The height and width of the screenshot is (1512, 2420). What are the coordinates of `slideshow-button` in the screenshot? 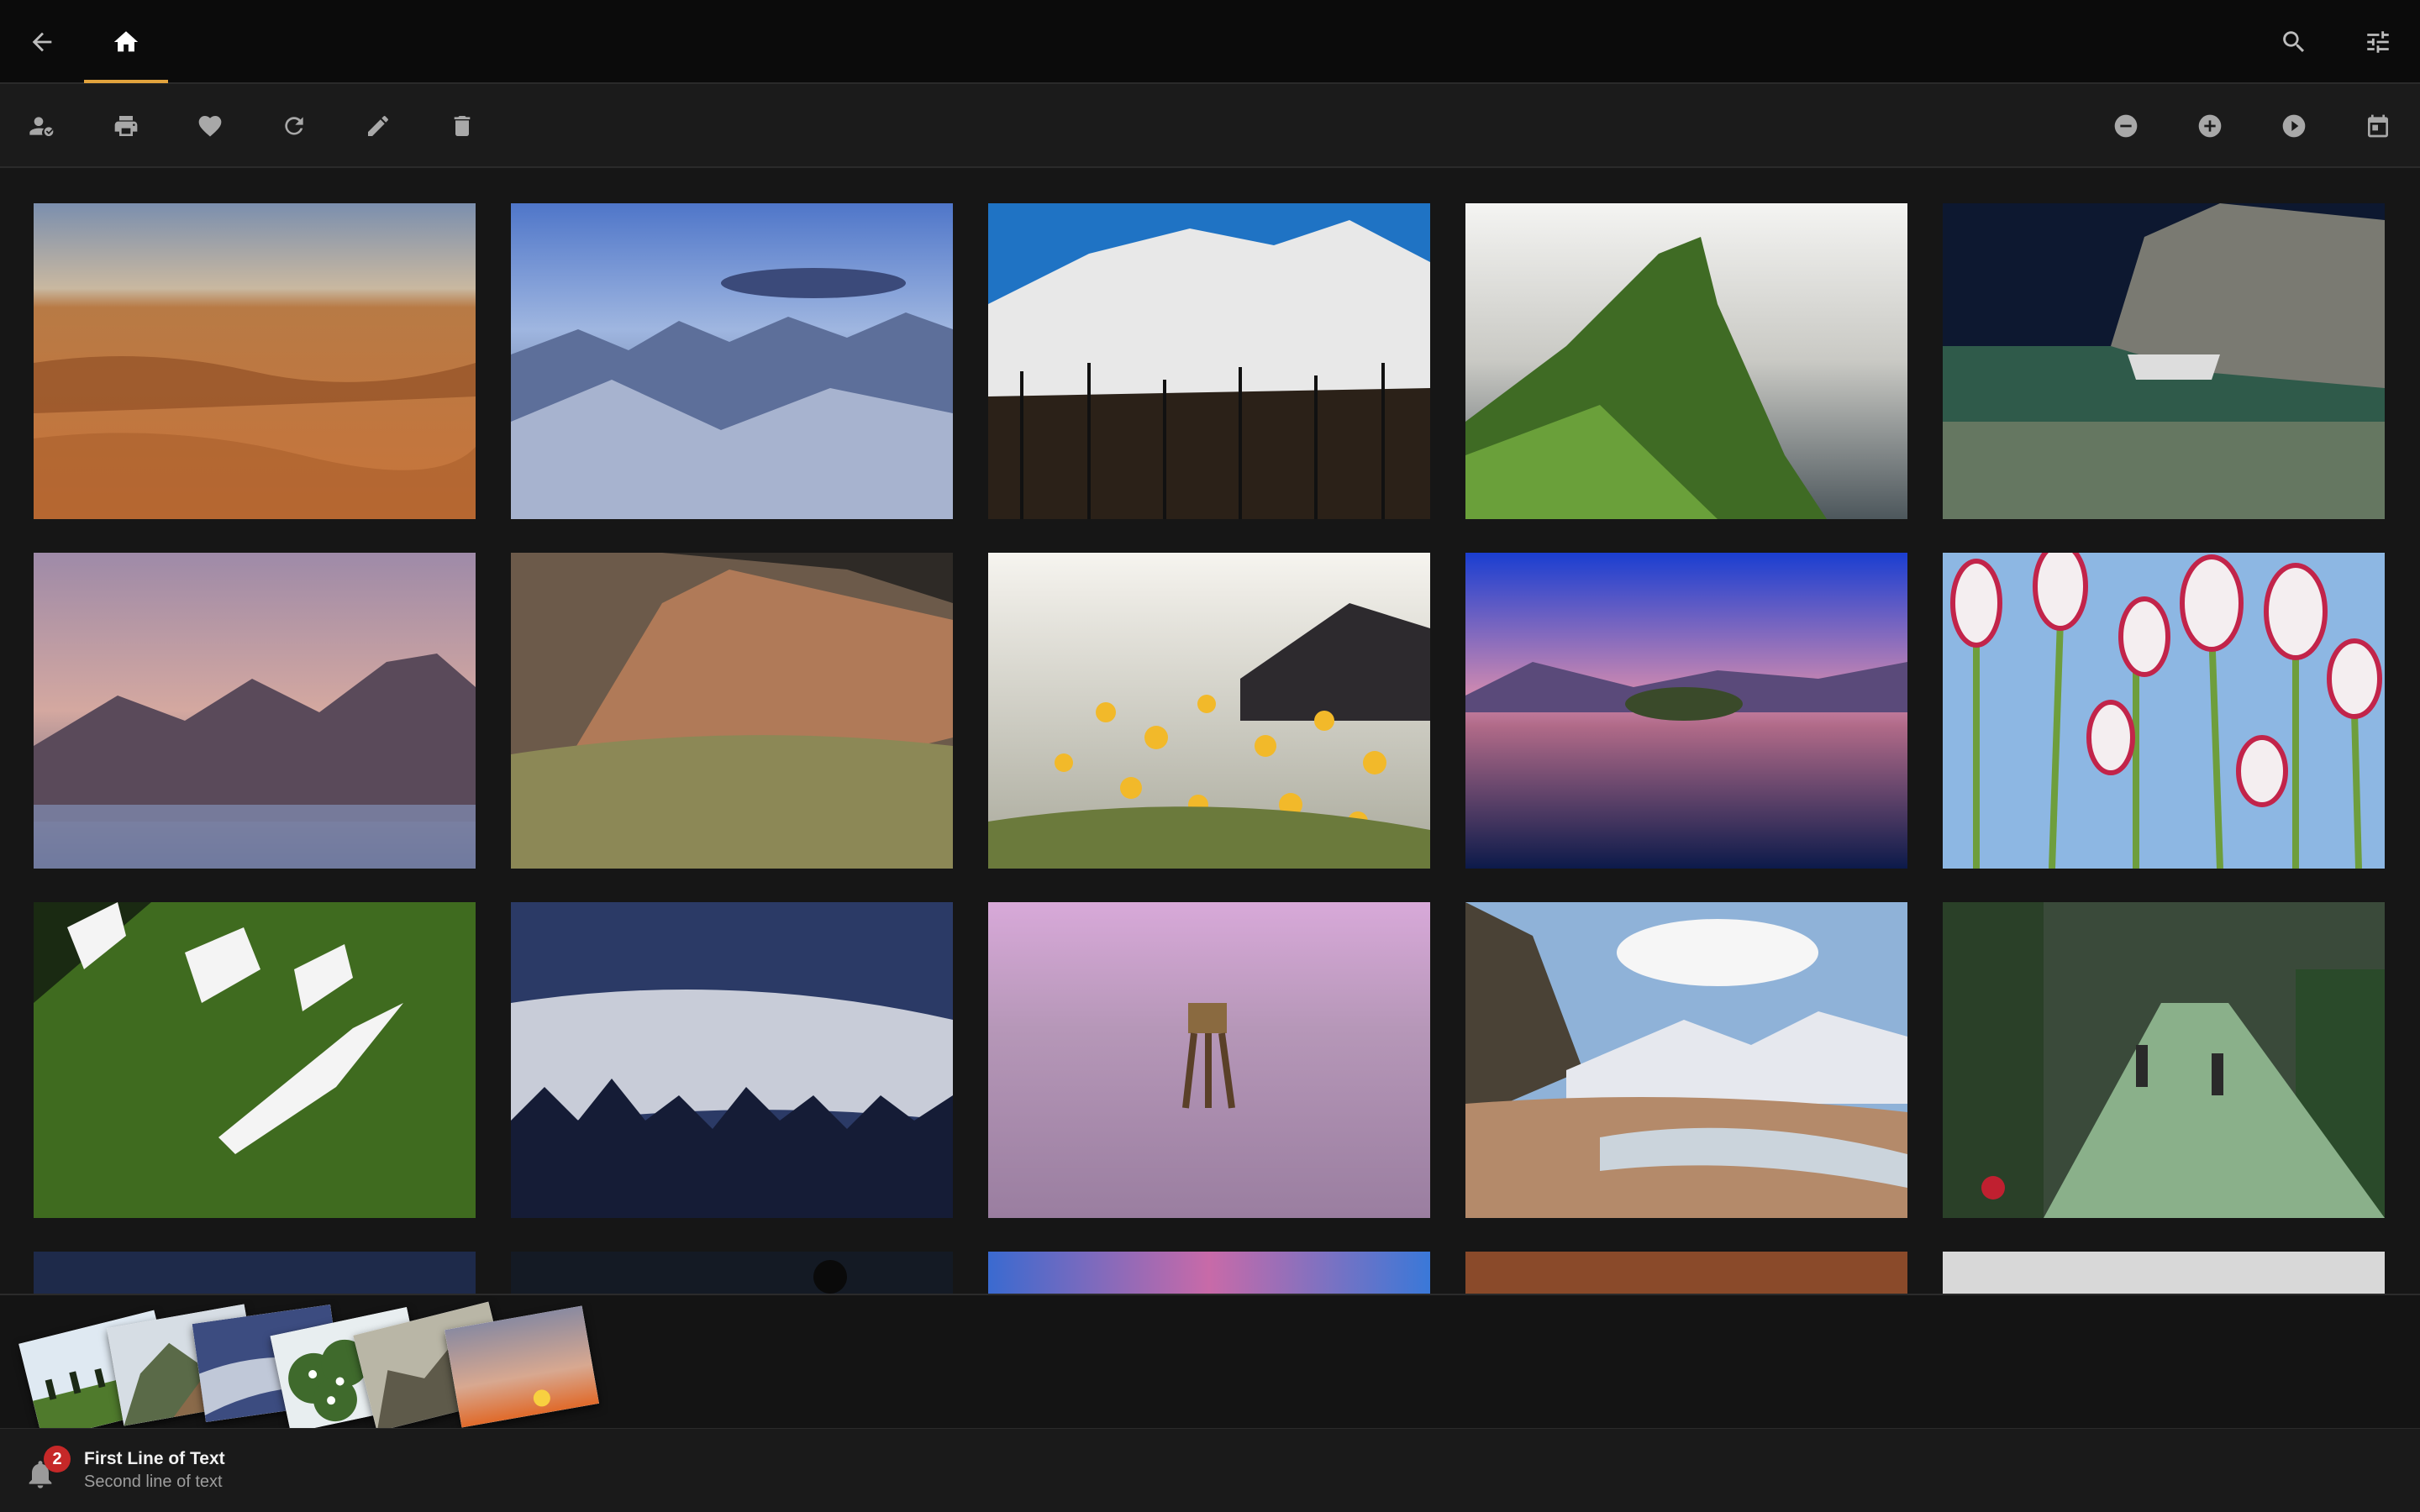 It's located at (2294, 126).